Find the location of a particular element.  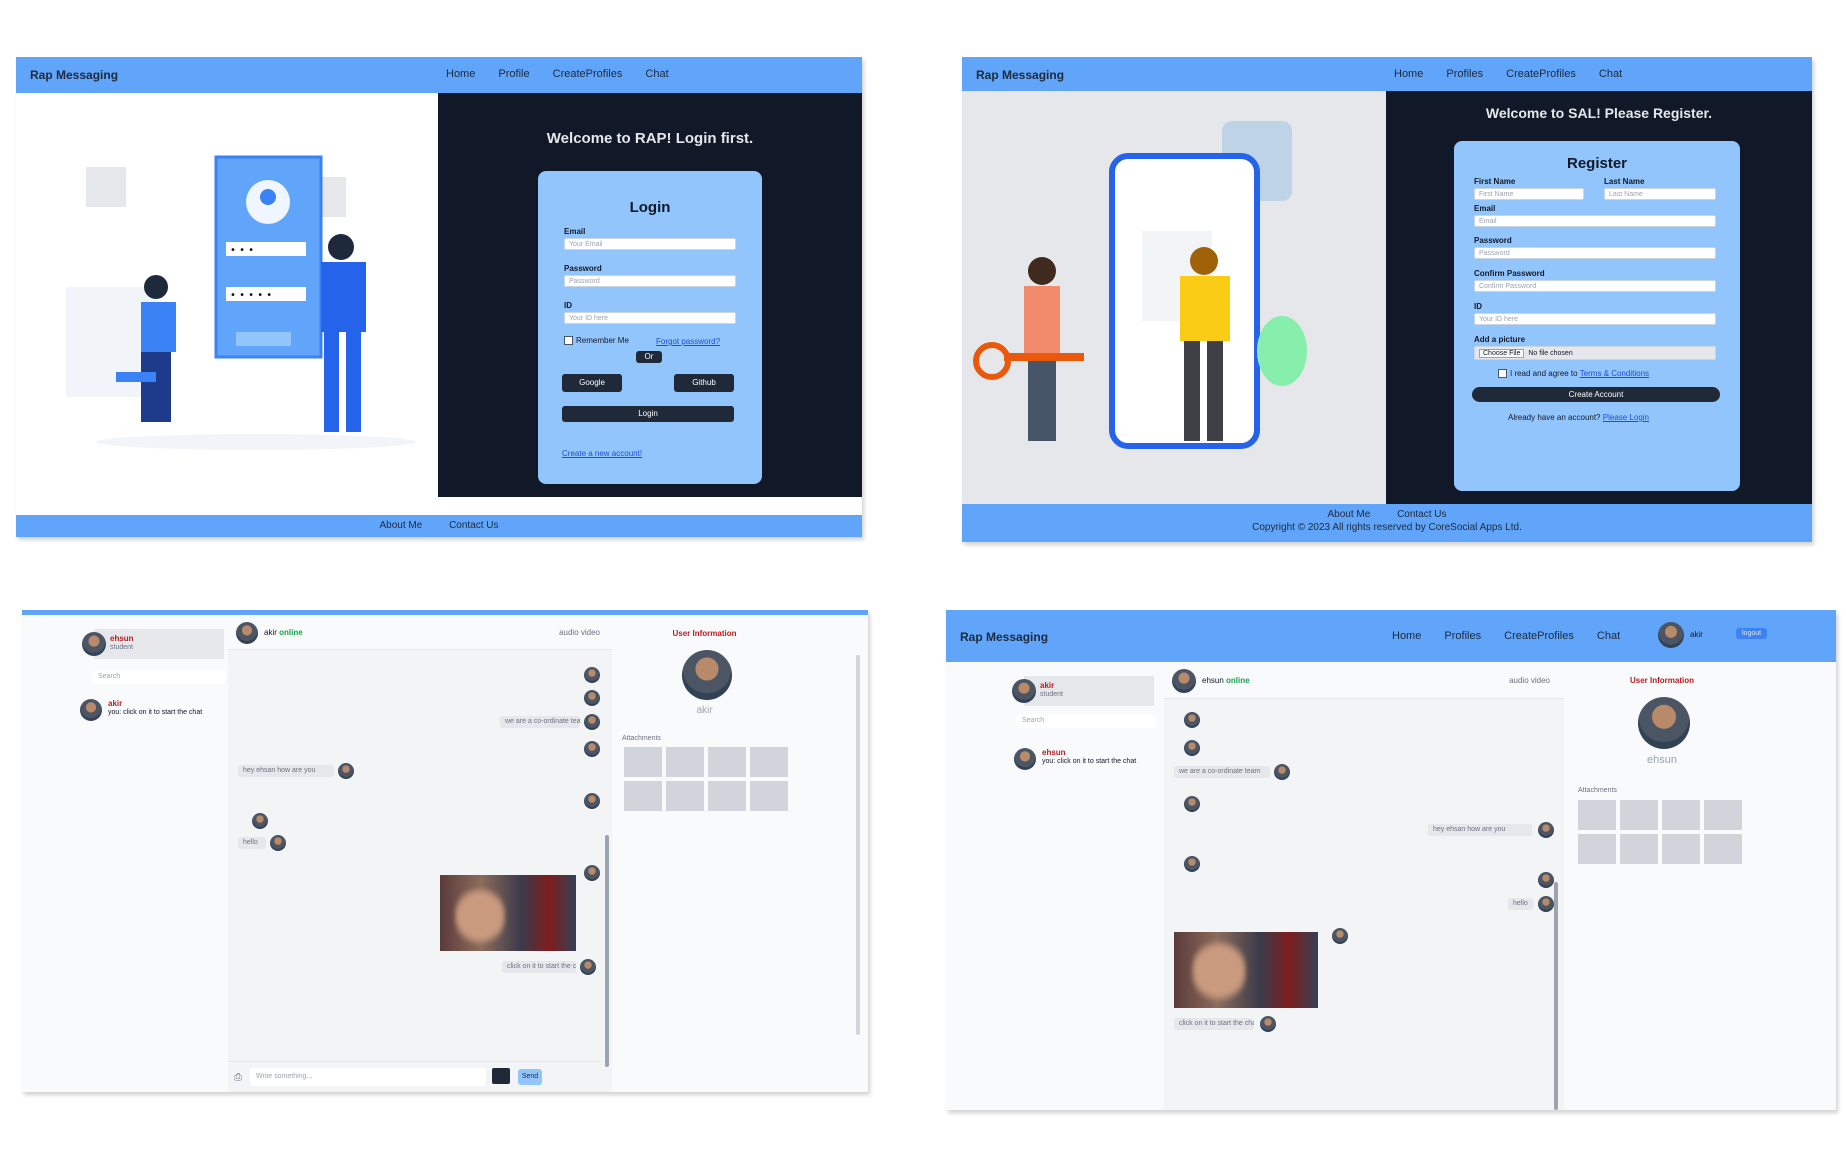

info-pane: User Information ehsun Attachments is located at coordinates (1700, 886).